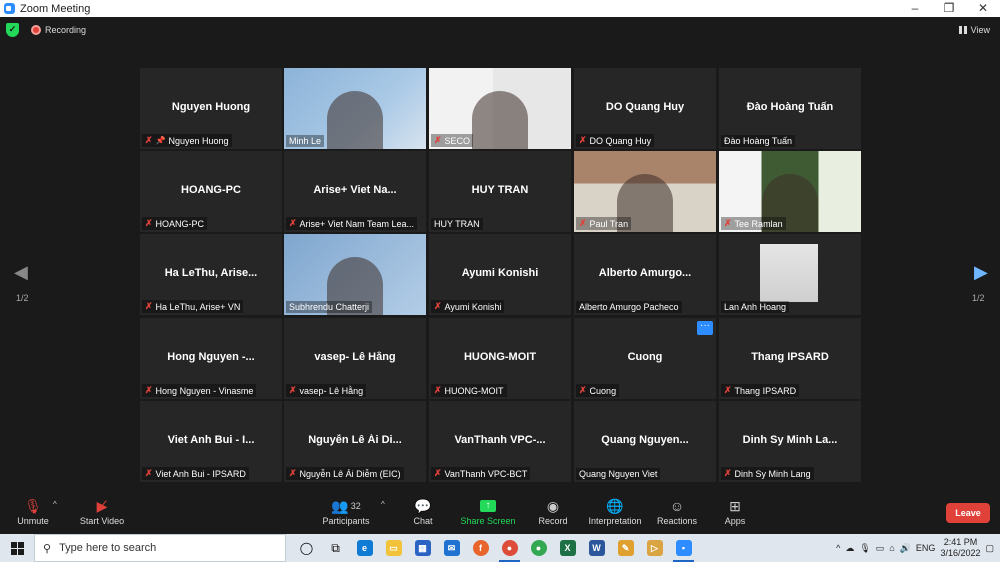  I want to click on participant-tile: Ha LeThu, Arise... ✗ Ha LeThu, Arise+ VN, so click(211, 274).